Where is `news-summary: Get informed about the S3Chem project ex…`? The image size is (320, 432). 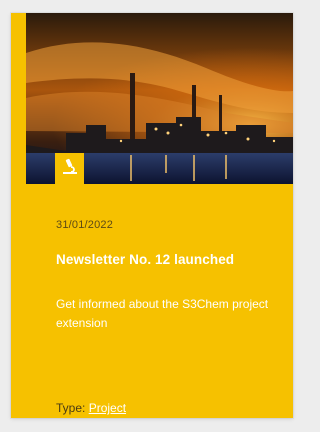
news-summary: Get informed about the S3Chem project ex… is located at coordinates (162, 313).